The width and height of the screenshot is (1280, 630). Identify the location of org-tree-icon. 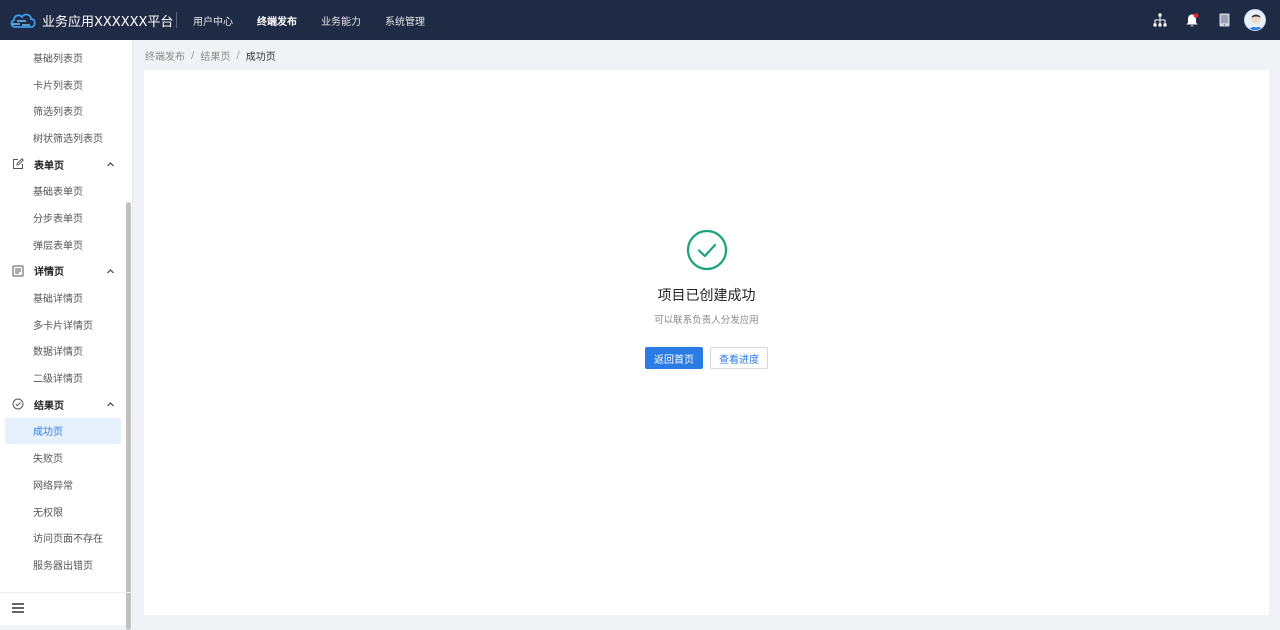
(1160, 20).